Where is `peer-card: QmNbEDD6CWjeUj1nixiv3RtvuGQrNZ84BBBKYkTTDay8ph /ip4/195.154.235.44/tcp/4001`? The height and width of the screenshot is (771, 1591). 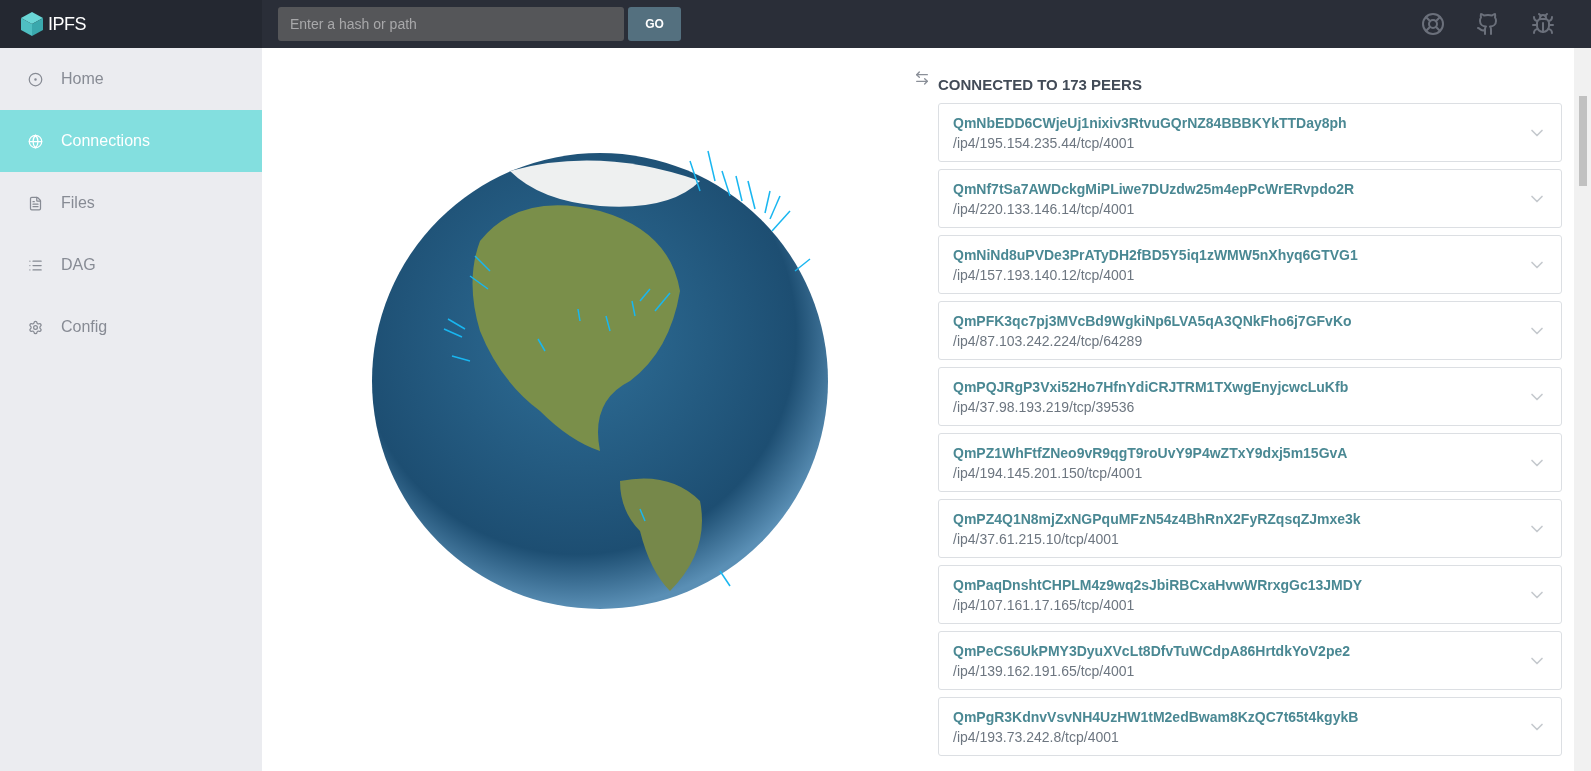 peer-card: QmNbEDD6CWjeUj1nixiv3RtvuGQrNZ84BBBKYkTTDay8ph /ip4/195.154.235.44/tcp/4001 is located at coordinates (1250, 132).